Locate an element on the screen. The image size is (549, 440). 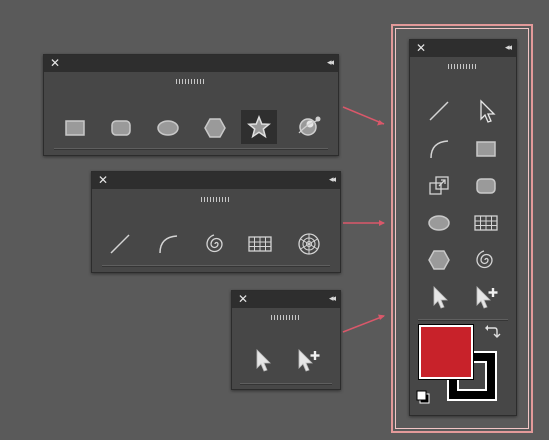
flare-tool-icon is located at coordinates (309, 126).